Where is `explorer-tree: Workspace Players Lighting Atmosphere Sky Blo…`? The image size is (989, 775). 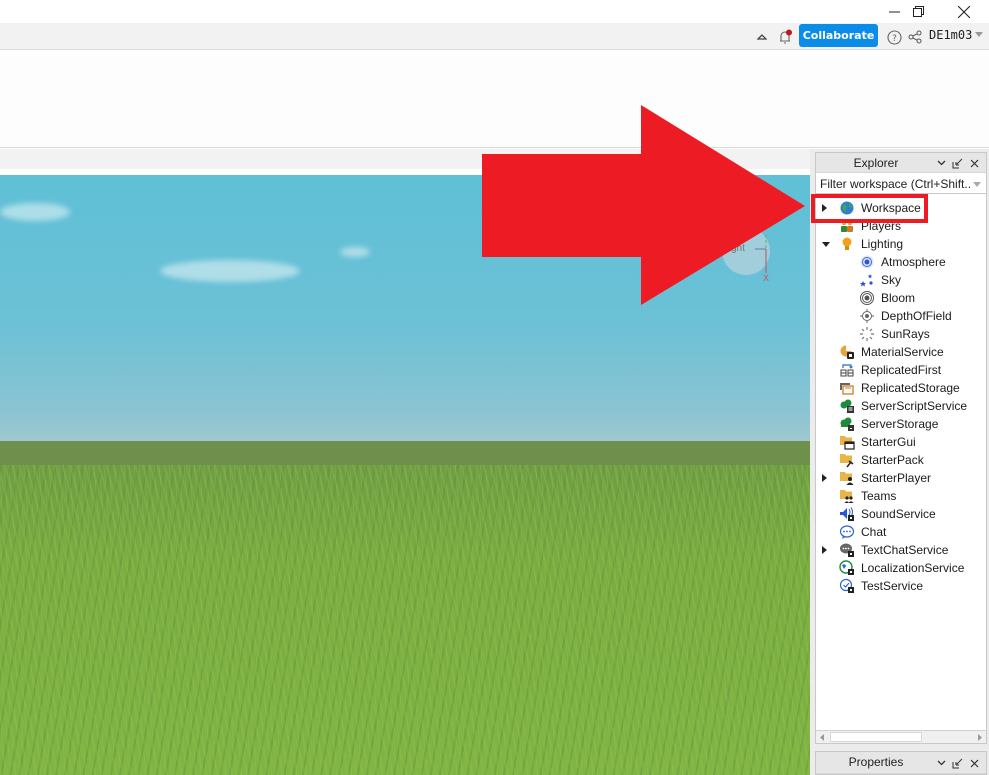 explorer-tree: Workspace Players Lighting Atmosphere Sky Blo… is located at coordinates (901, 397).